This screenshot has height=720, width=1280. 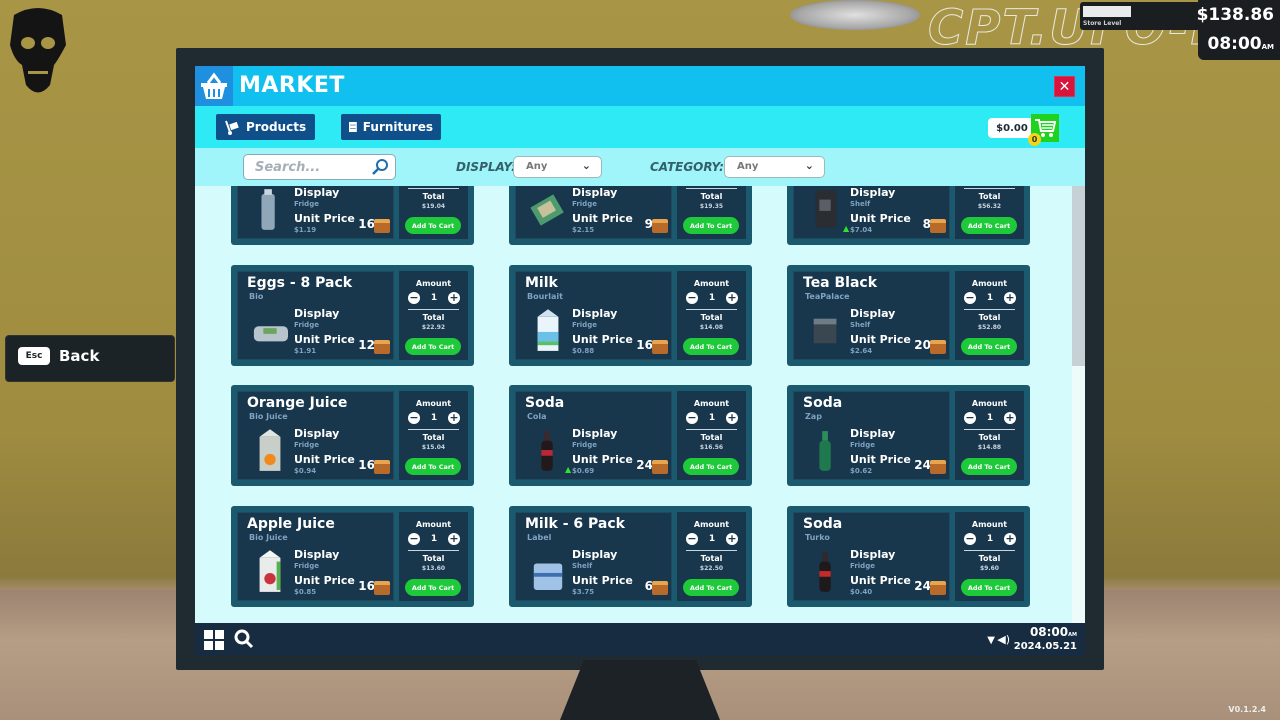 What do you see at coordinates (640, 690) in the screenshot?
I see `monitor-stand` at bounding box center [640, 690].